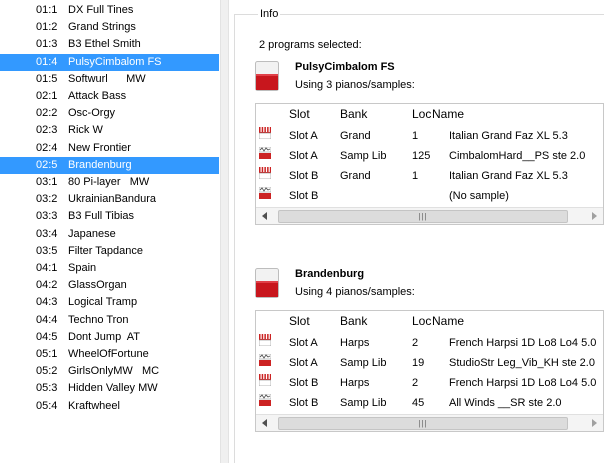 Image resolution: width=604 pixels, height=463 pixels. I want to click on program-list-item: 02:2 Osc-Orgy, so click(109, 113).